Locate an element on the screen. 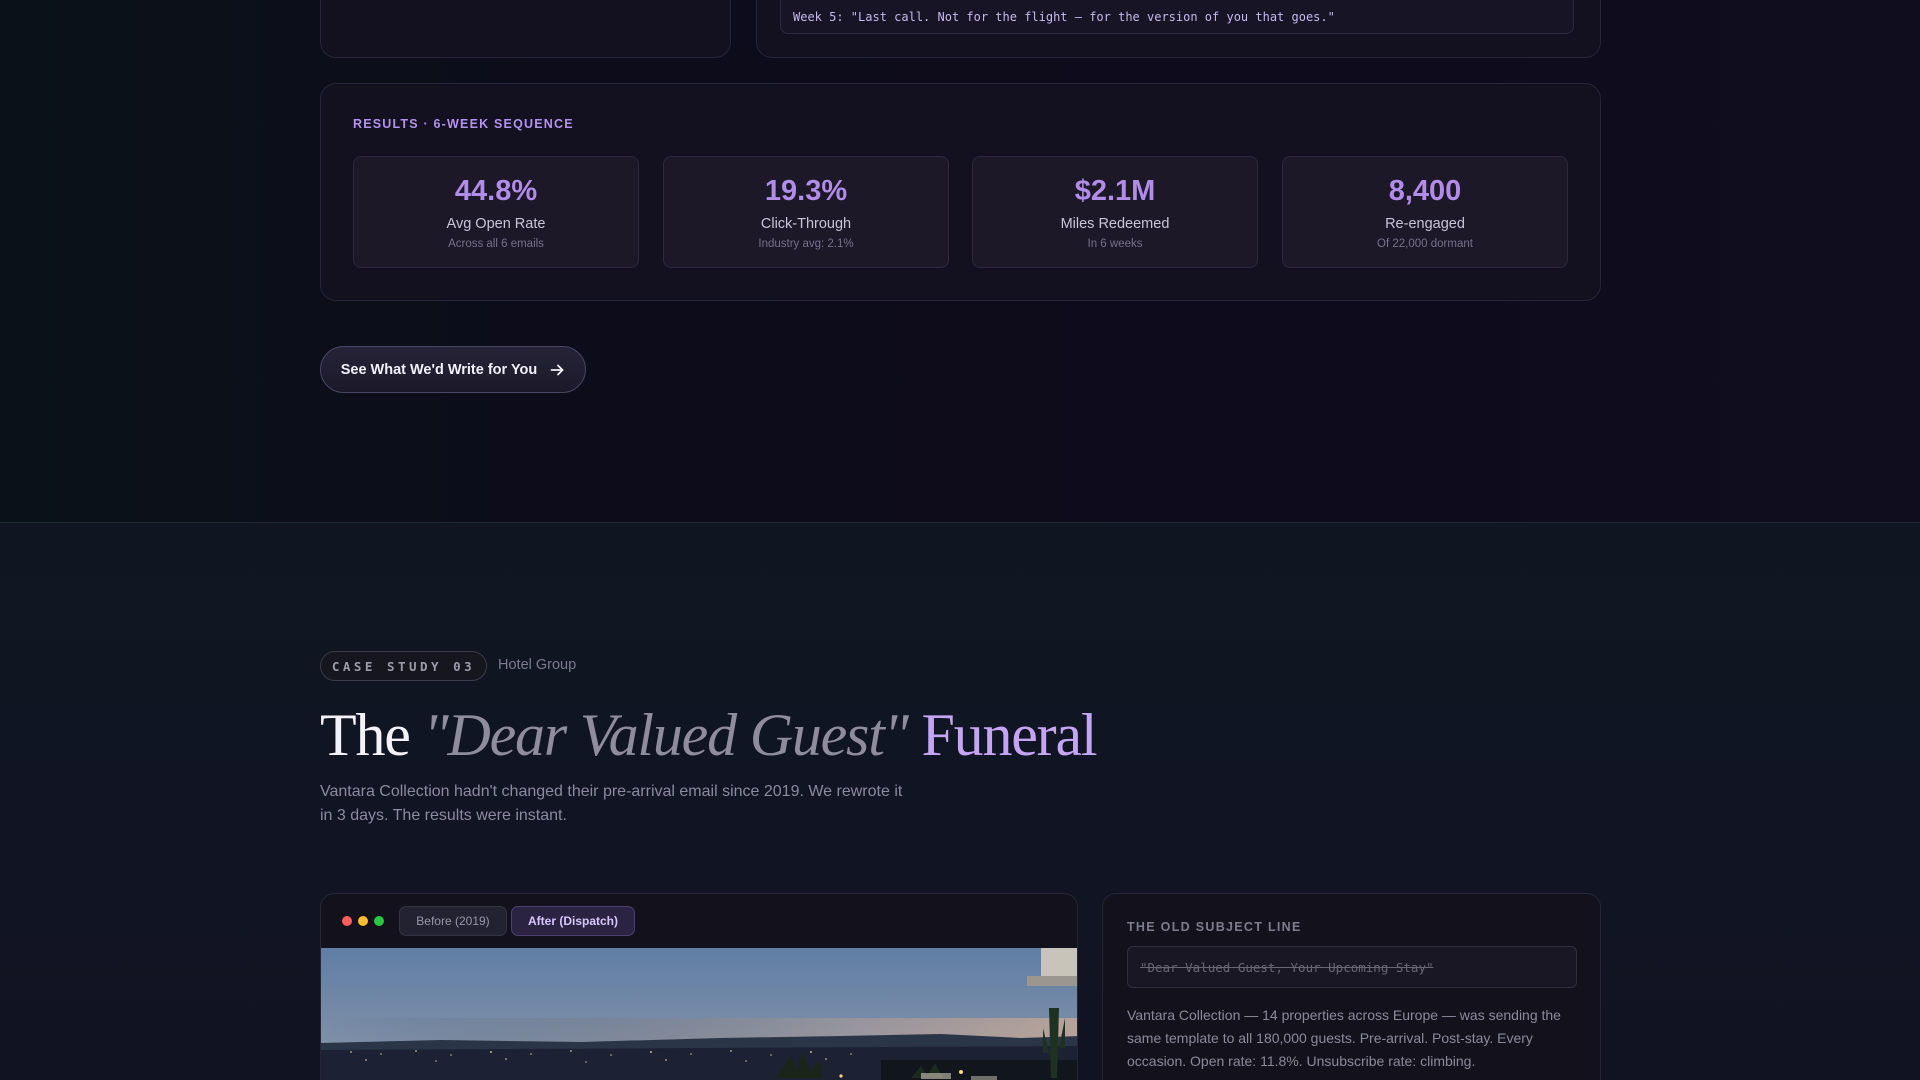 This screenshot has height=1080, width=1920. window-controls is located at coordinates (363, 921).